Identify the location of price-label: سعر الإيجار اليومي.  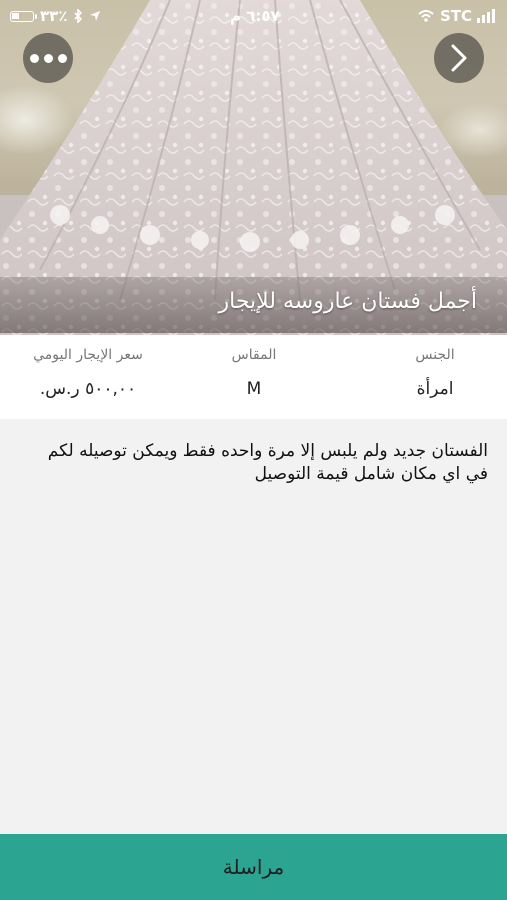
(88, 355).